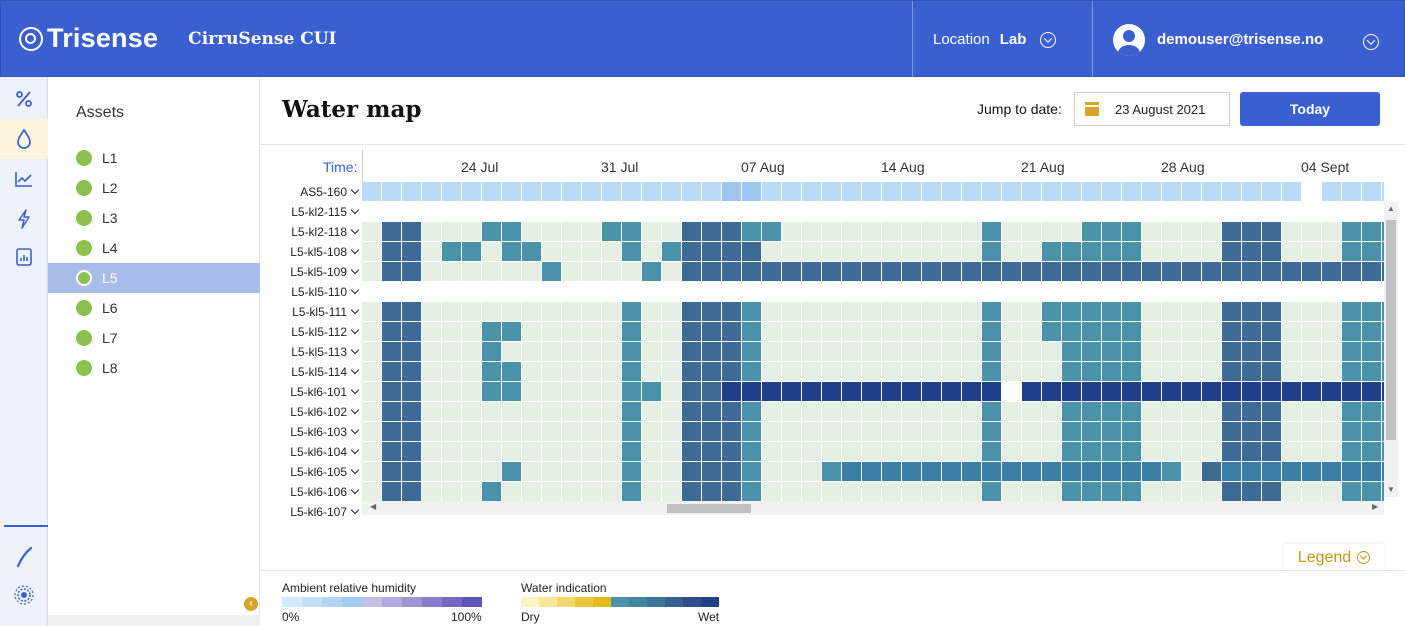 The height and width of the screenshot is (626, 1405). Describe the element at coordinates (373, 506) in the screenshot. I see `scroll-left-icon: ◀` at that location.